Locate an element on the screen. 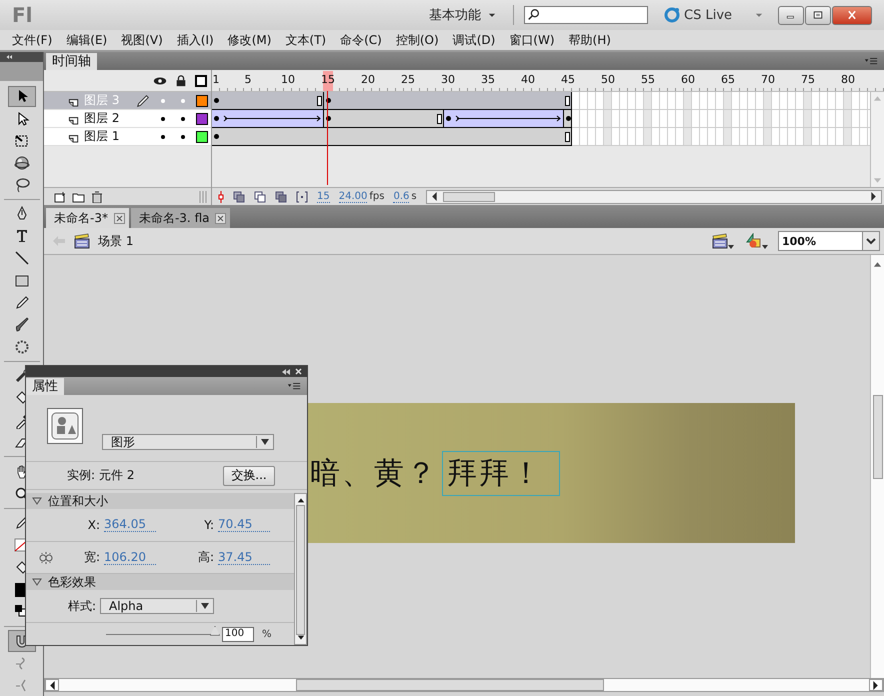 The height and width of the screenshot is (696, 884). end-frame-marker is located at coordinates (319, 101).